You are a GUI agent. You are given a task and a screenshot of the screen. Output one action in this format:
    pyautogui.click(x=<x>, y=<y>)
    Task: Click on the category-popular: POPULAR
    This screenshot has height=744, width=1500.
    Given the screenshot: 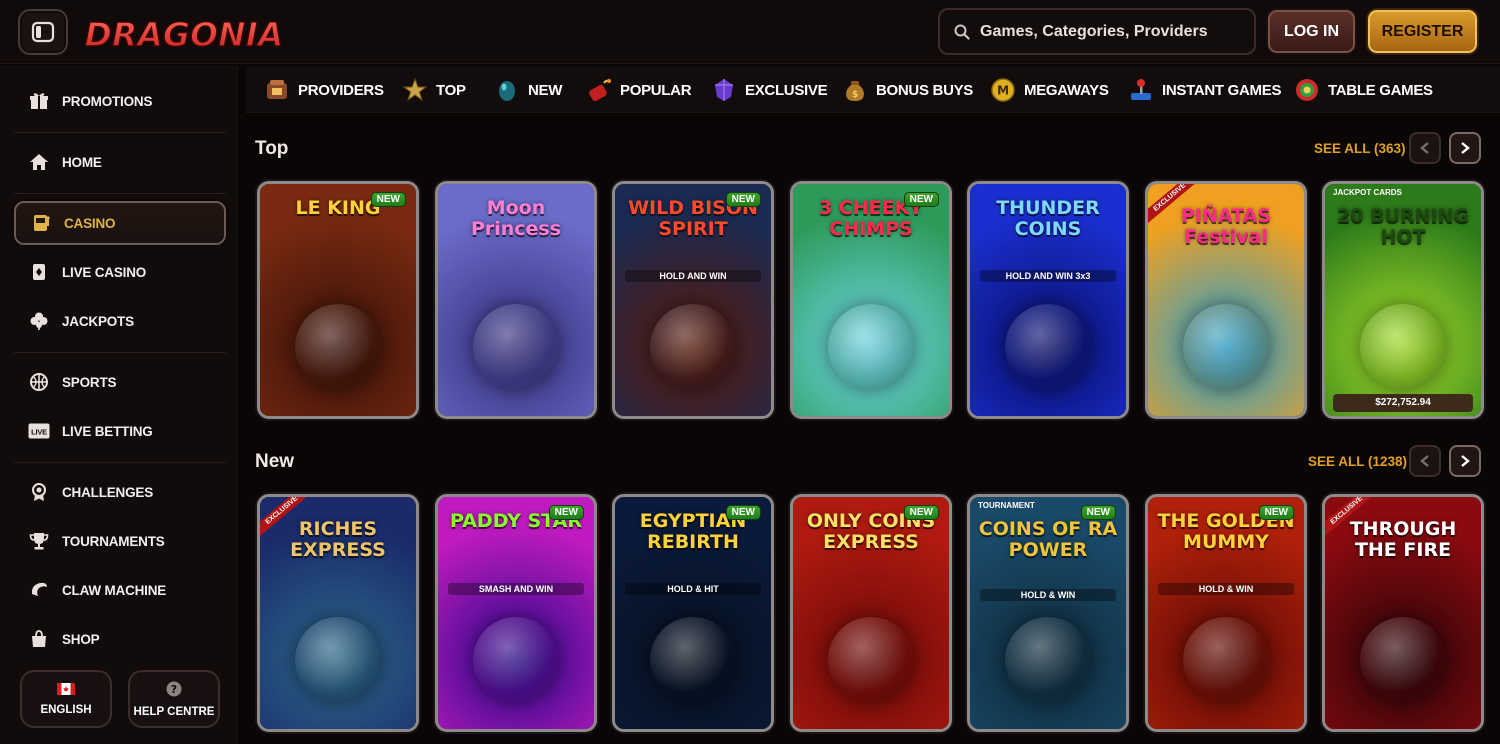 What is the action you would take?
    pyautogui.click(x=639, y=90)
    